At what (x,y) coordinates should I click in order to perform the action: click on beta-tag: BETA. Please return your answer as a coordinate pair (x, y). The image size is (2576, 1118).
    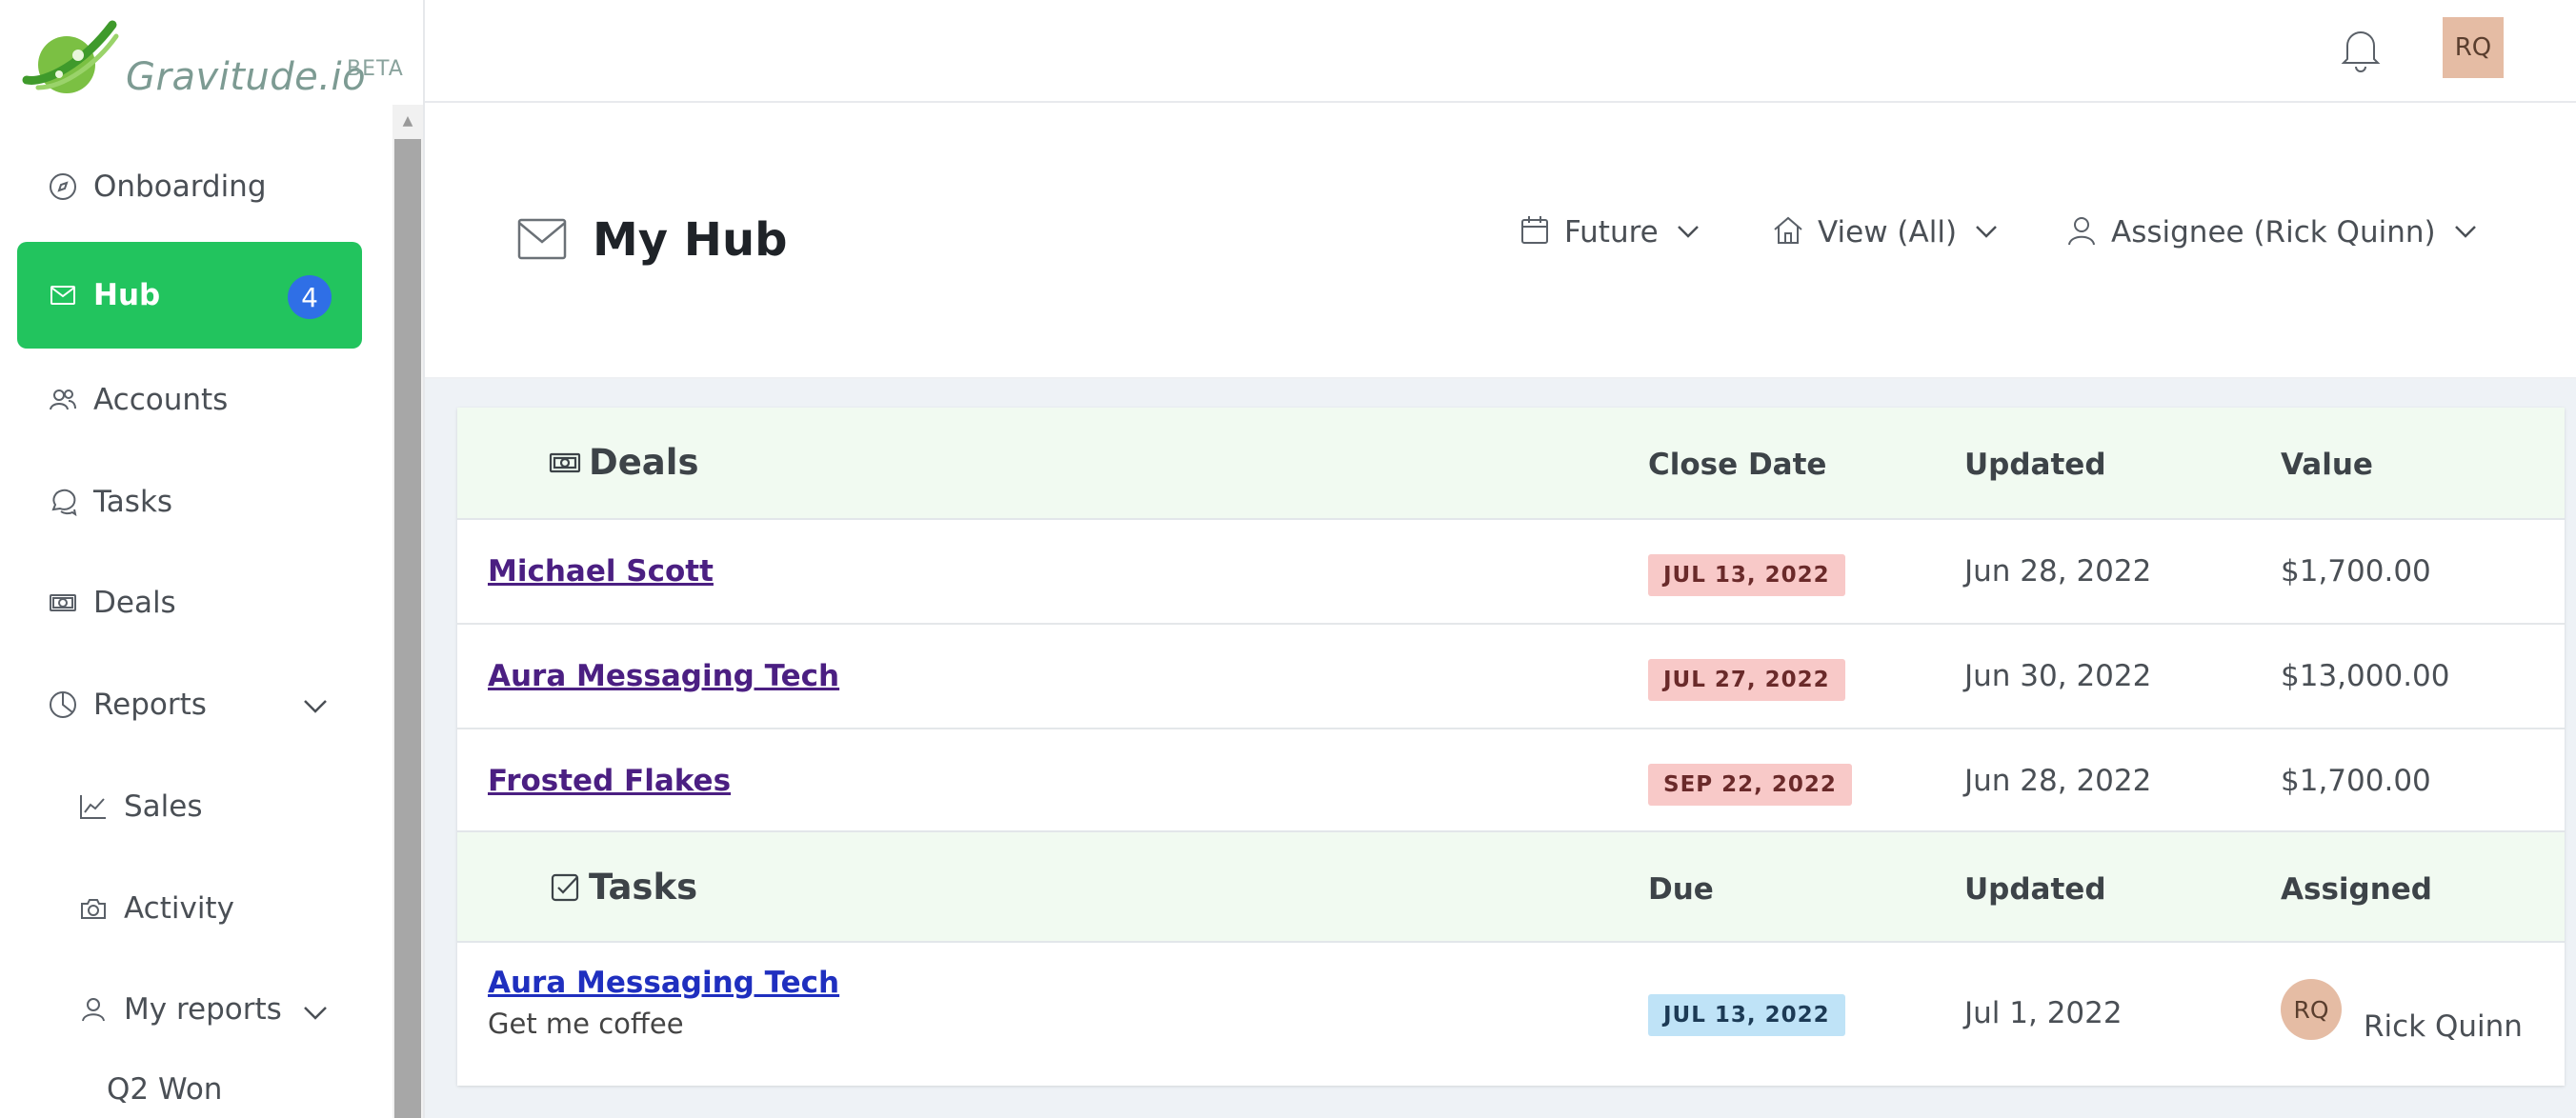
    Looking at the image, I should click on (375, 69).